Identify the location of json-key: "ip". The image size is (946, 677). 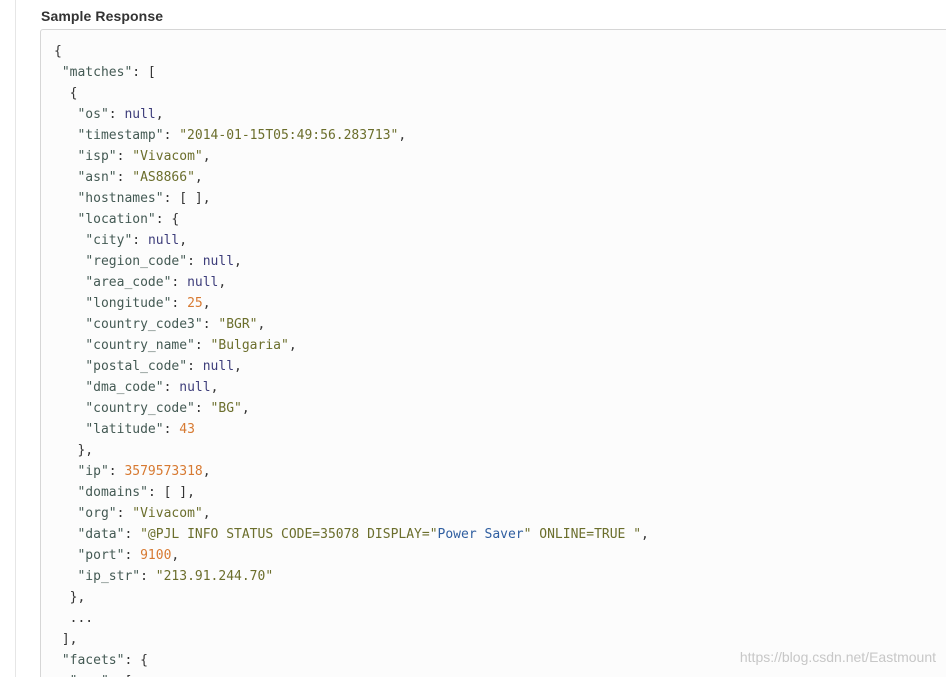
(93, 471).